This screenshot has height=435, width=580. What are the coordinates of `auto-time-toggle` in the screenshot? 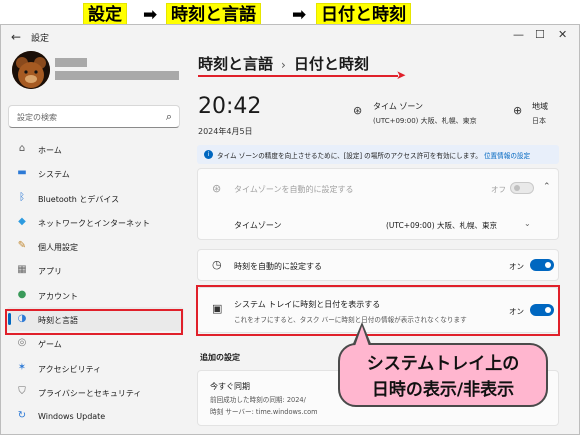 It's located at (542, 265).